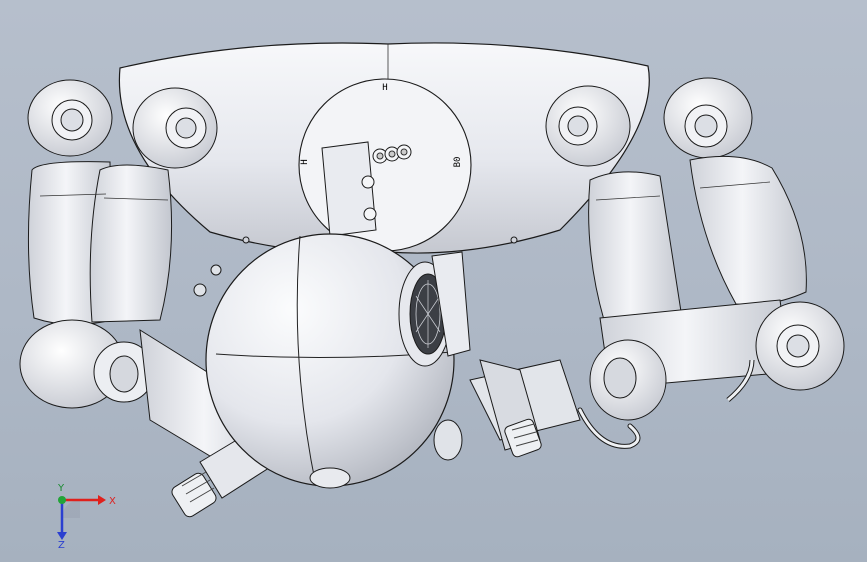  I want to click on z-axis-label: Z, so click(61, 544).